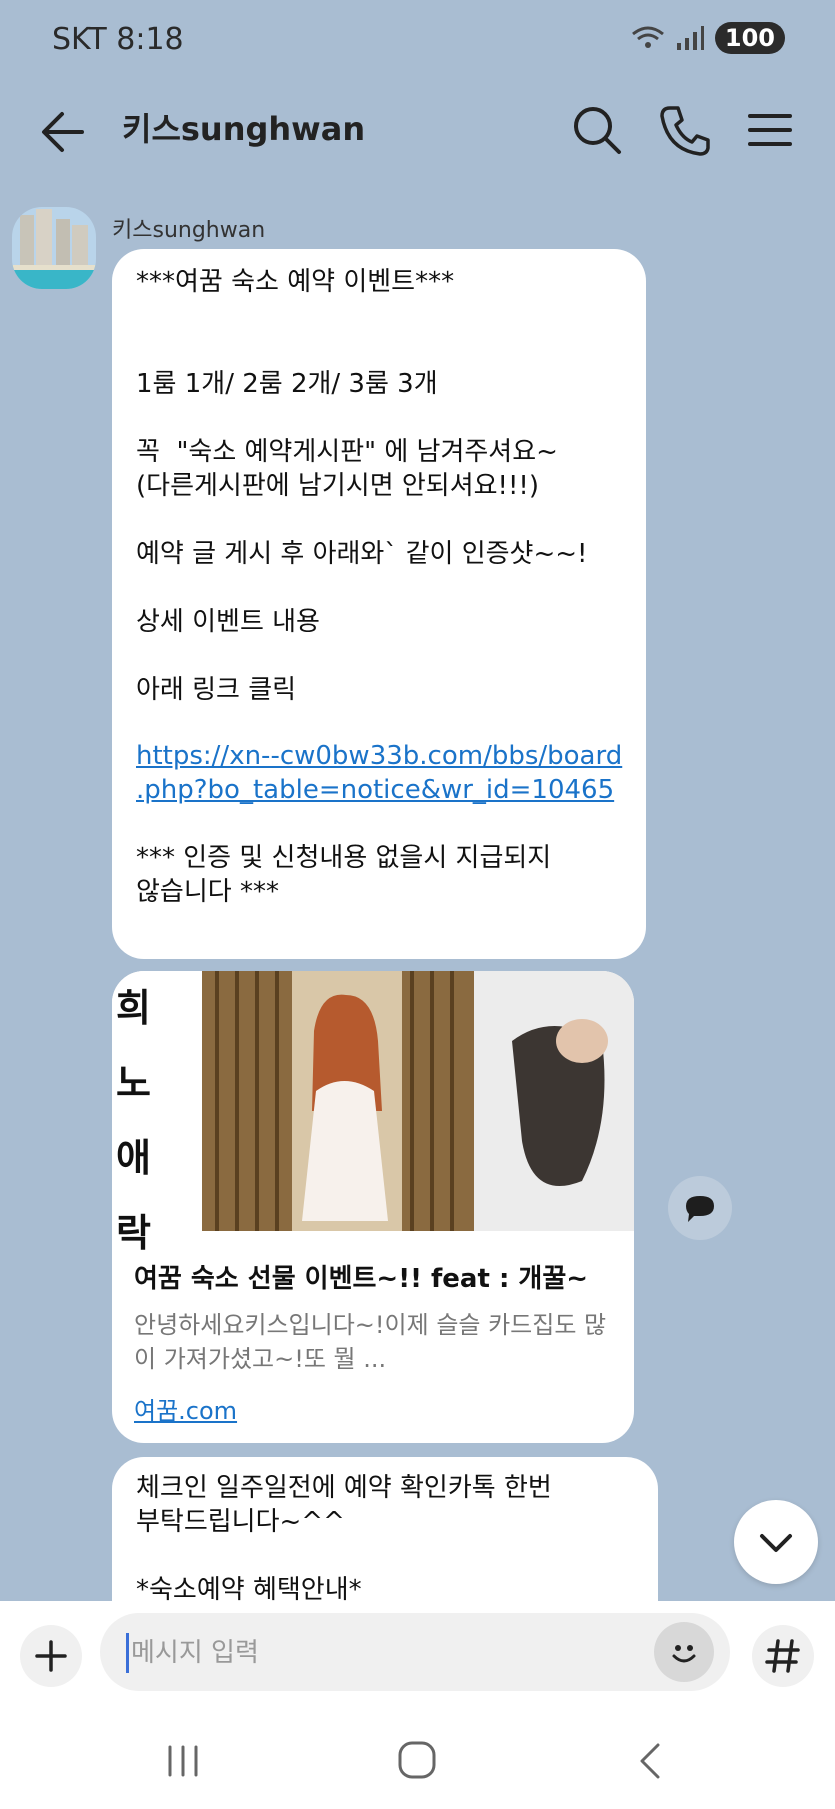 The width and height of the screenshot is (835, 1809). I want to click on emoji-button, so click(684, 1652).